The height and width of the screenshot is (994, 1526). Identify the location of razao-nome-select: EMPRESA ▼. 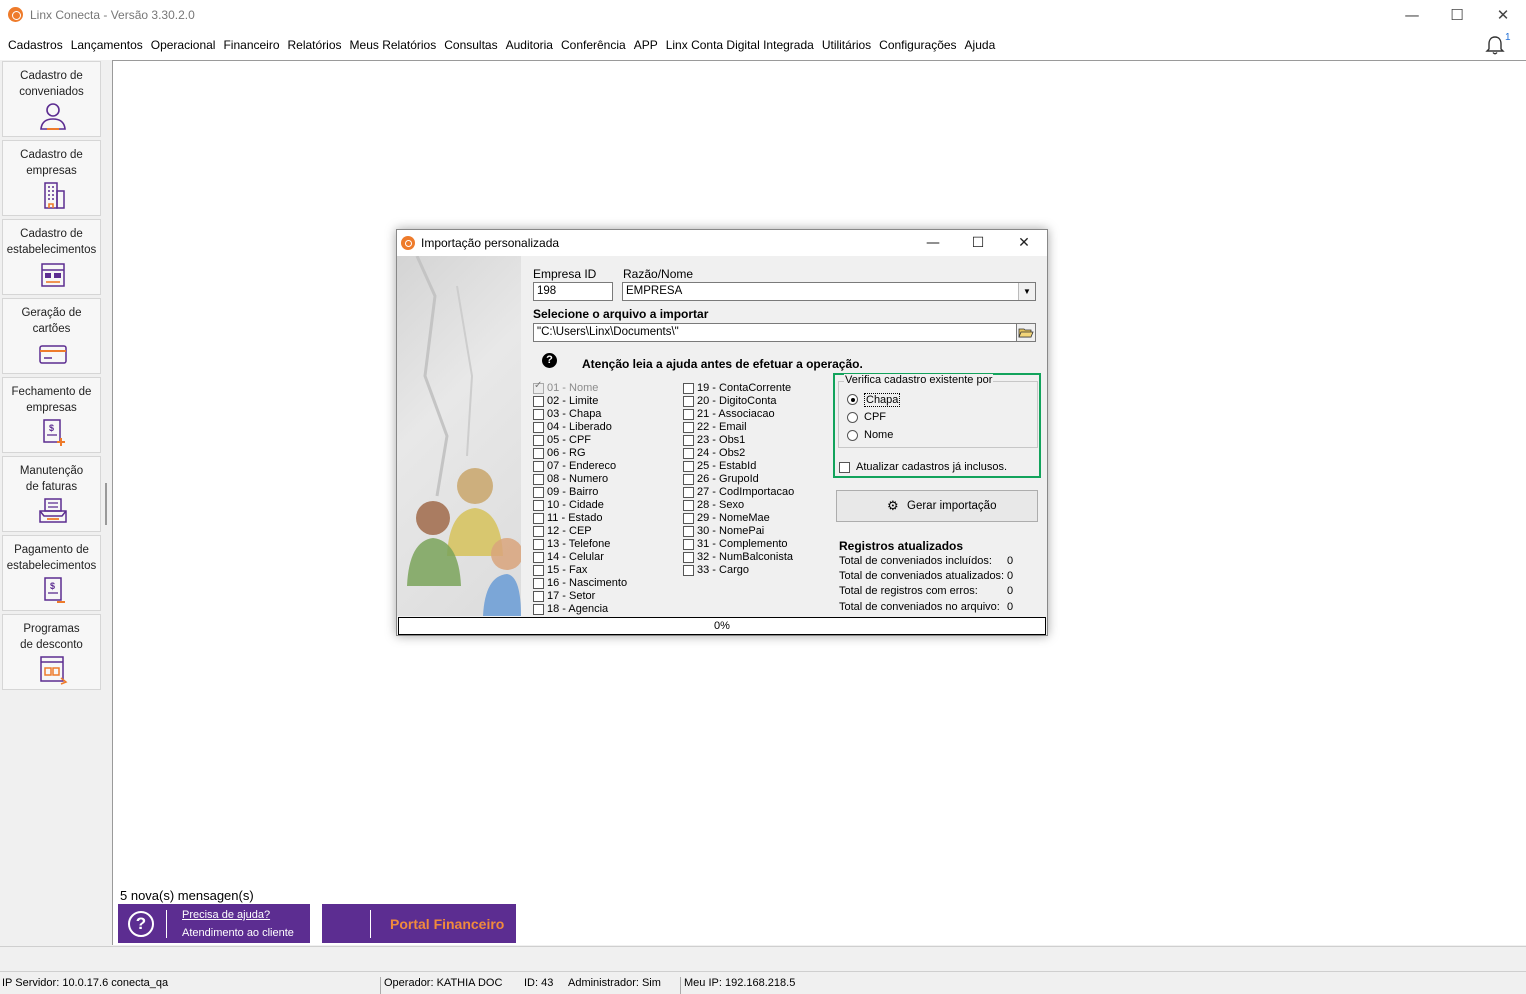
(829, 291).